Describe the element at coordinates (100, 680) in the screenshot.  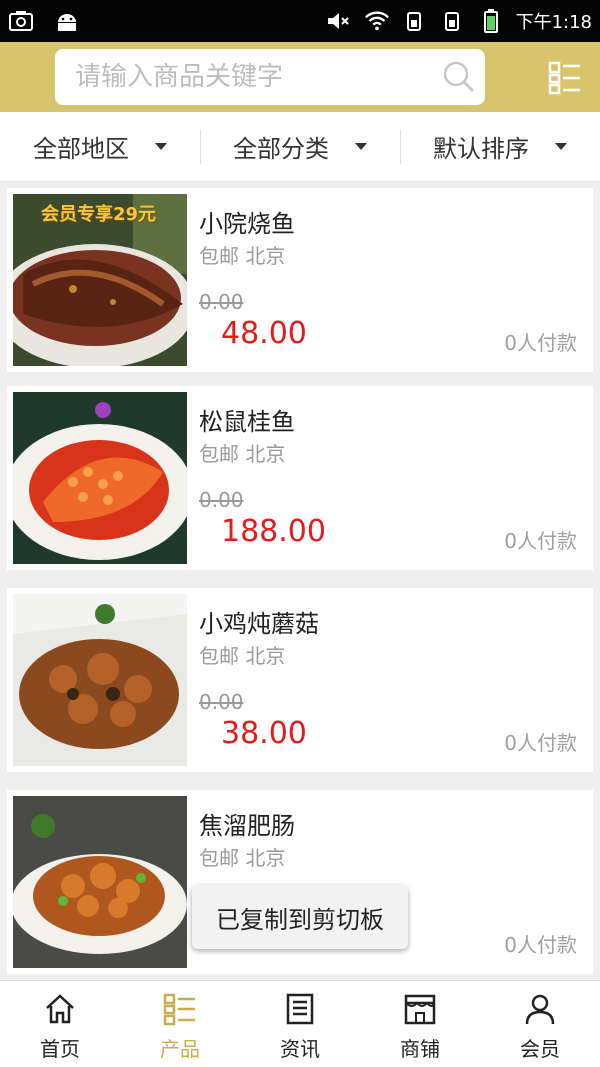
I see `product-image-chicken-mushroom` at that location.